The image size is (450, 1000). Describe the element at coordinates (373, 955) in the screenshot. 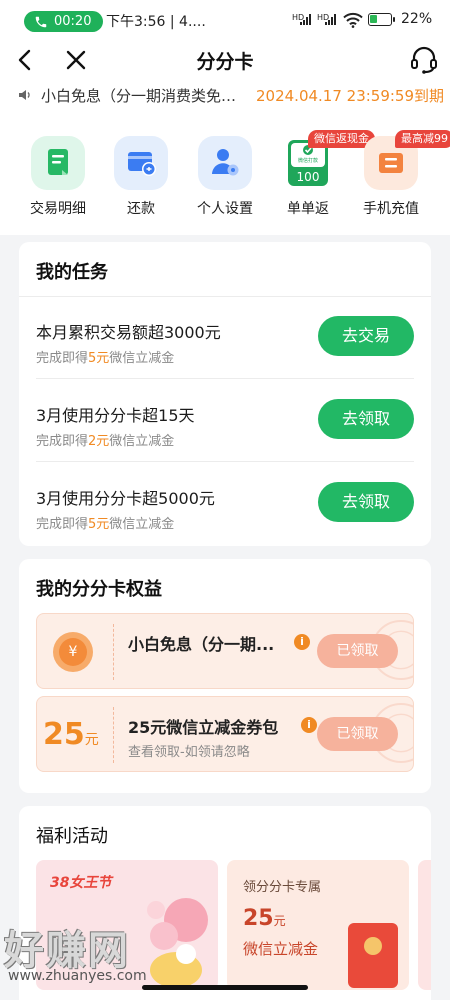

I see `red-envelope-icon` at that location.